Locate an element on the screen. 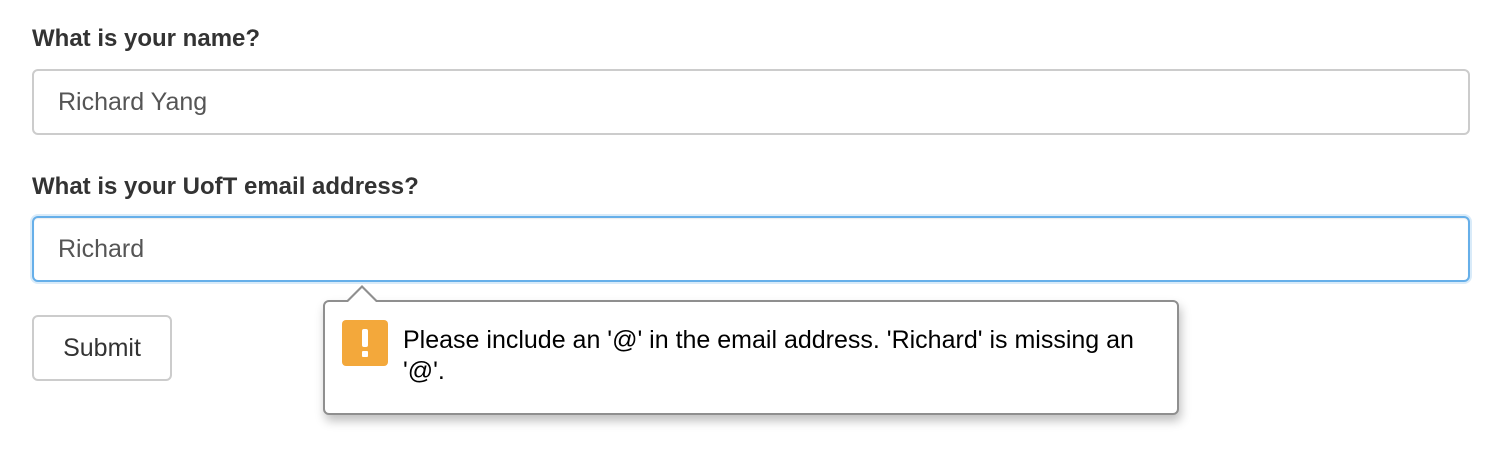  warning-icon is located at coordinates (365, 343).